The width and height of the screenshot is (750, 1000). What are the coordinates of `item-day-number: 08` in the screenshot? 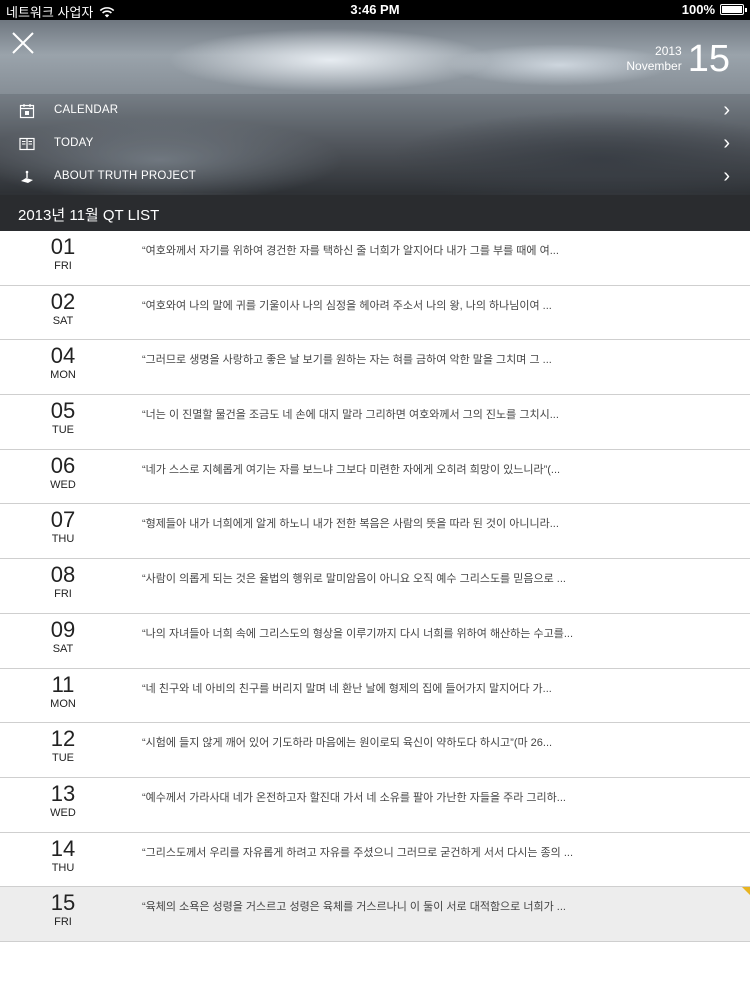 It's located at (63, 575).